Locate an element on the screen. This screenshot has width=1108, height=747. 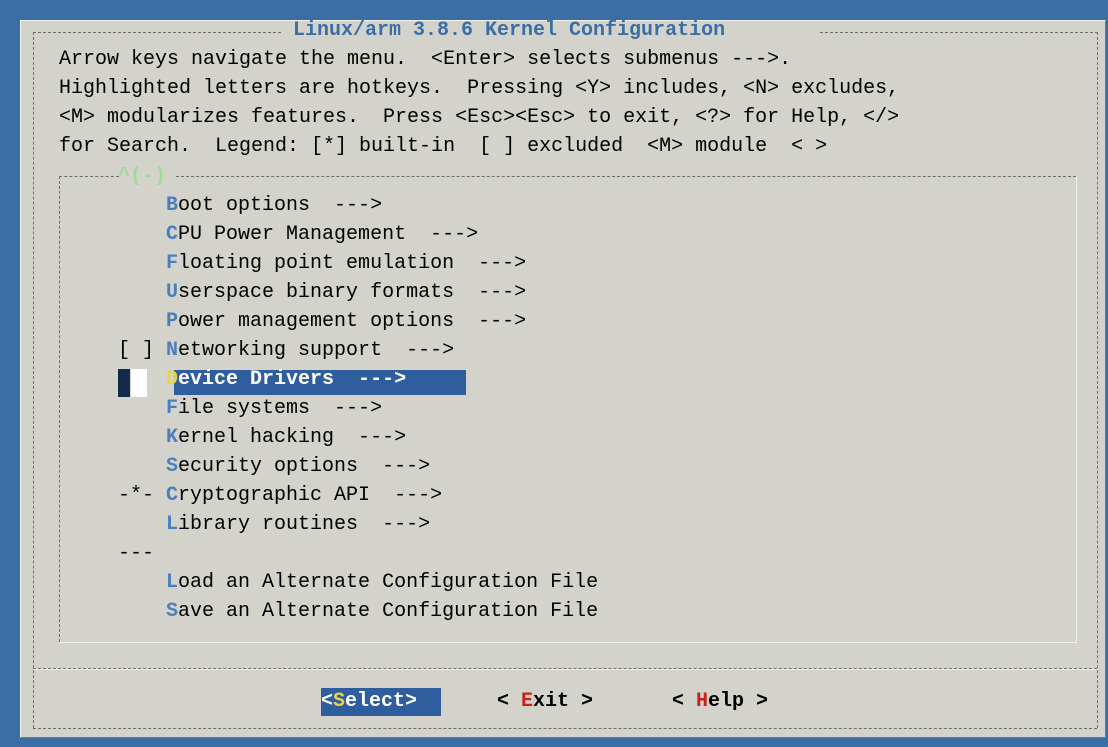
menu-item-power-management-options: Power management options ---> is located at coordinates (322, 321).